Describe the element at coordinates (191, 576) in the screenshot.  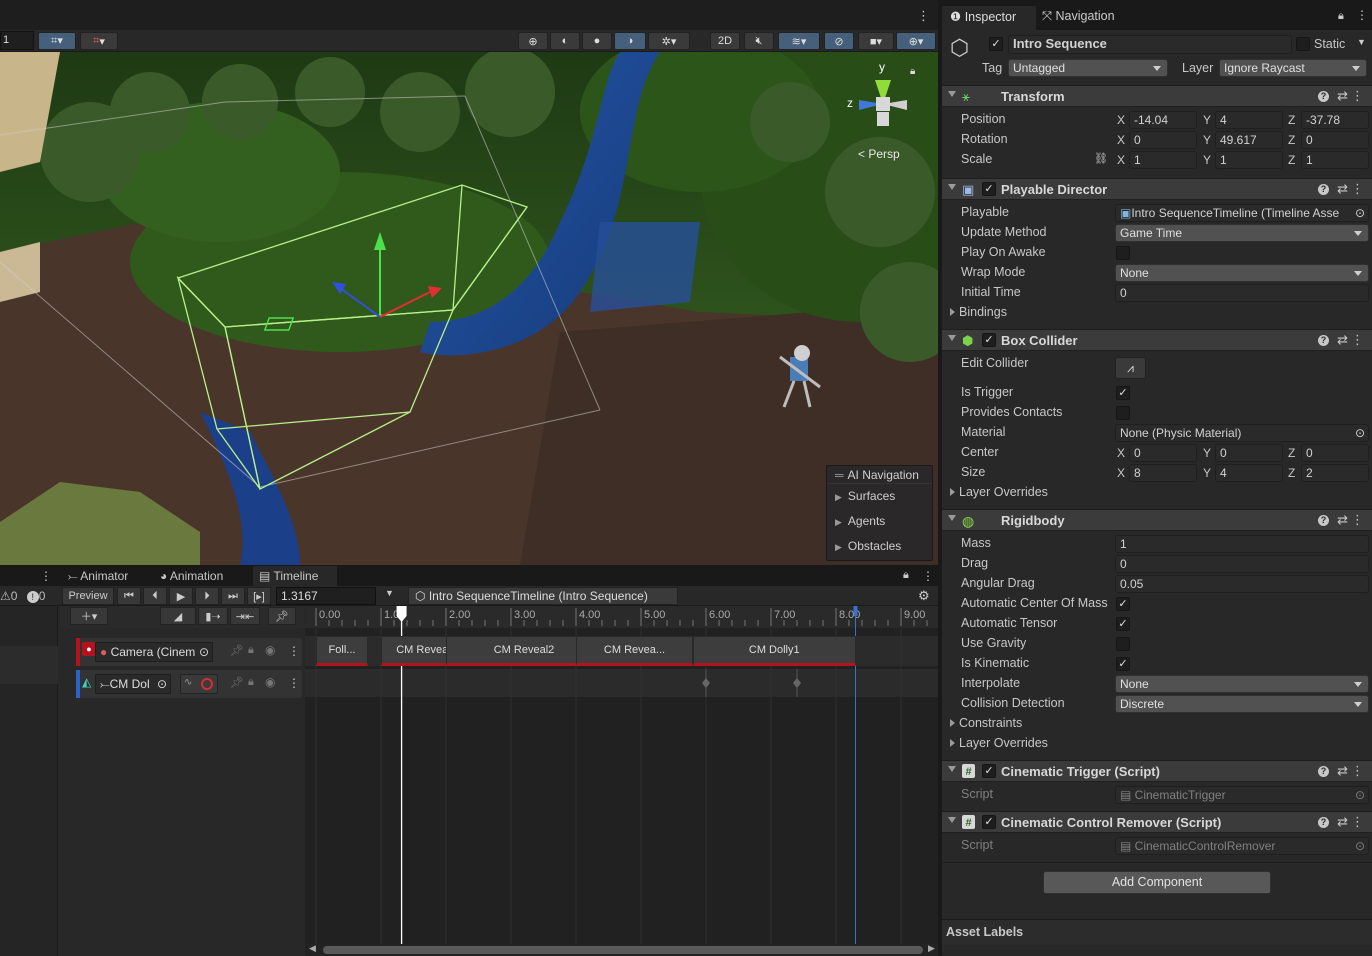
I see `tab-animation: ◕ Animation` at that location.